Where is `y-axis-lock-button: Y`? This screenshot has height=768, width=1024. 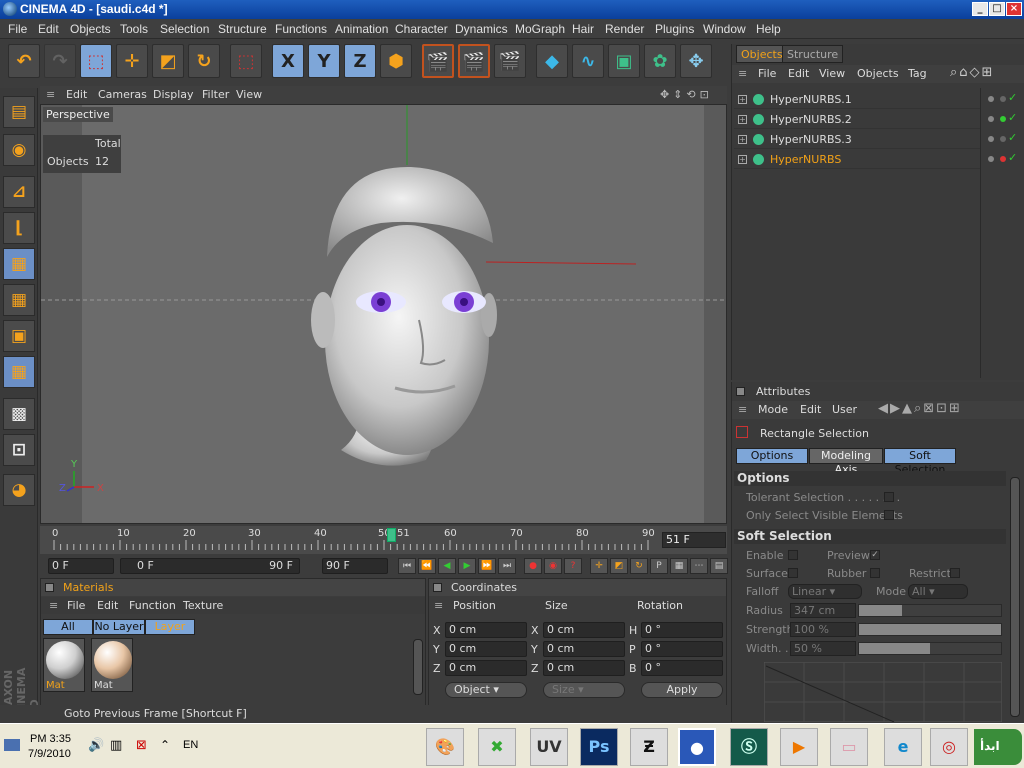
y-axis-lock-button: Y is located at coordinates (324, 61).